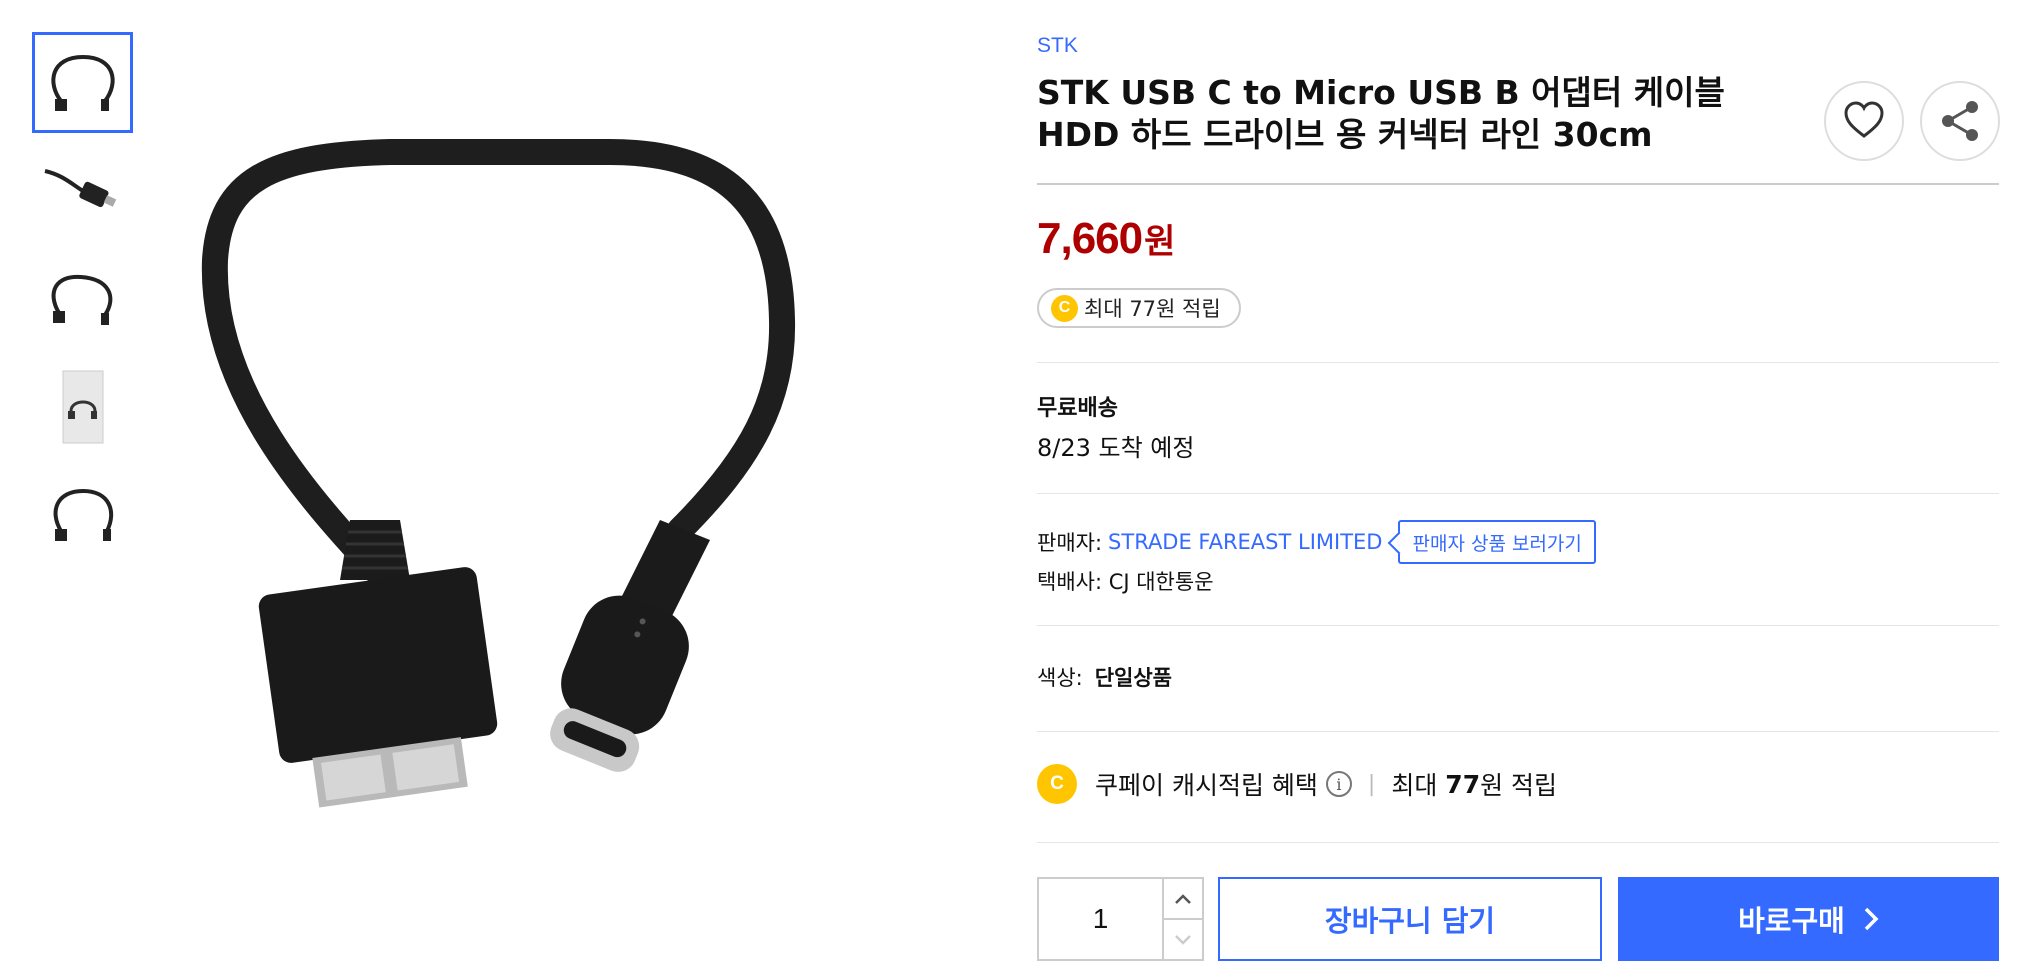 The height and width of the screenshot is (978, 2034). I want to click on chevron-right-icon, so click(1871, 919).